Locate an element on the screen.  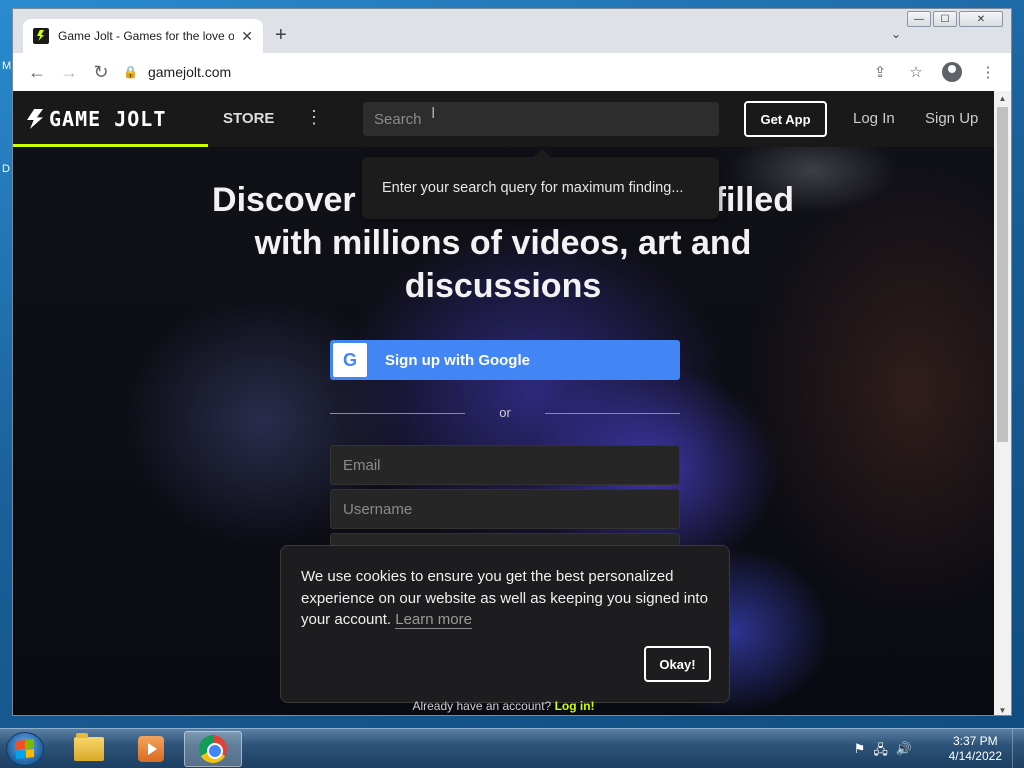
page-scrollbar: ▲ ▼ is located at coordinates (1002, 403).